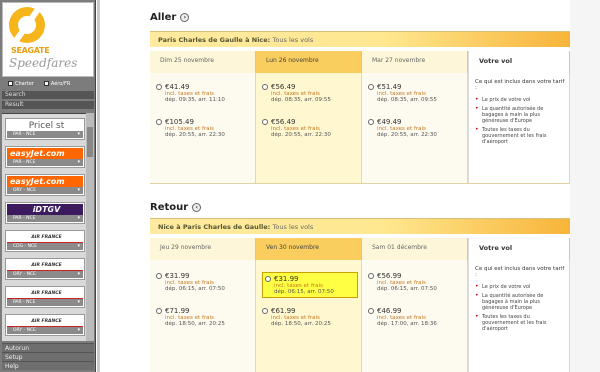  What do you see at coordinates (45, 129) in the screenshot?
I see `provider-item: Pricel st PAR - NCE` at bounding box center [45, 129].